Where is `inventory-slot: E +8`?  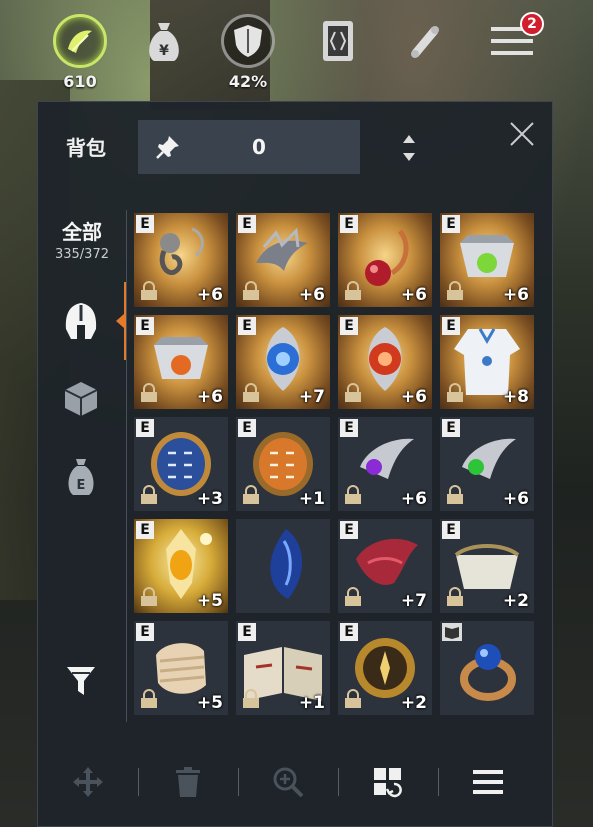
inventory-slot: E +8 is located at coordinates (487, 362).